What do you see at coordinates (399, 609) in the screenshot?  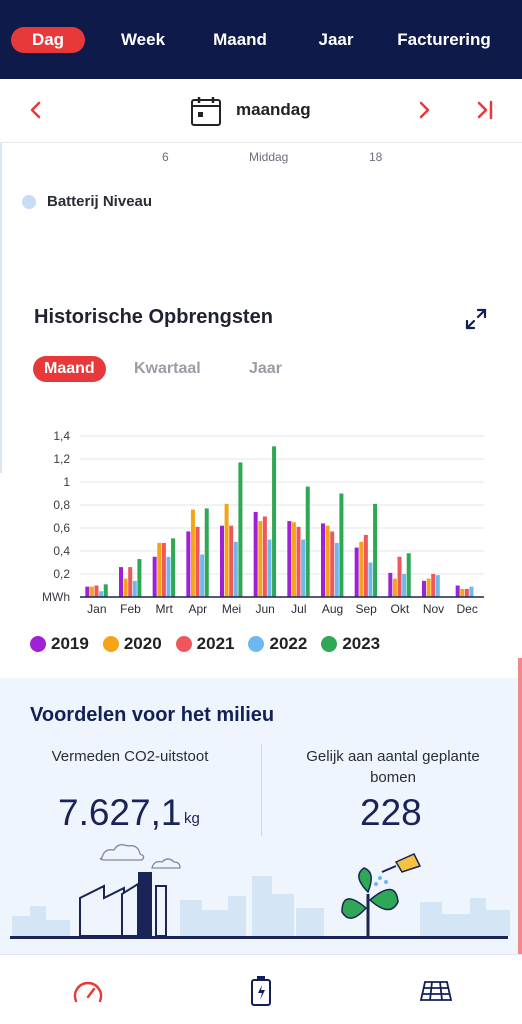 I see `x-tick-label: Okt` at bounding box center [399, 609].